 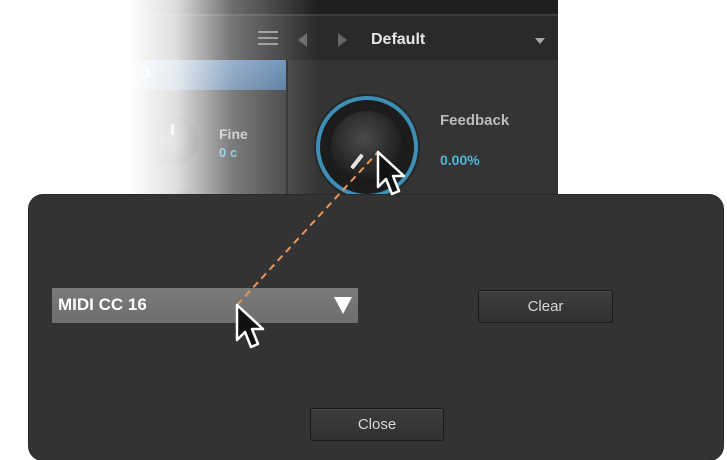 What do you see at coordinates (207, 75) in the screenshot?
I see `section-header: D` at bounding box center [207, 75].